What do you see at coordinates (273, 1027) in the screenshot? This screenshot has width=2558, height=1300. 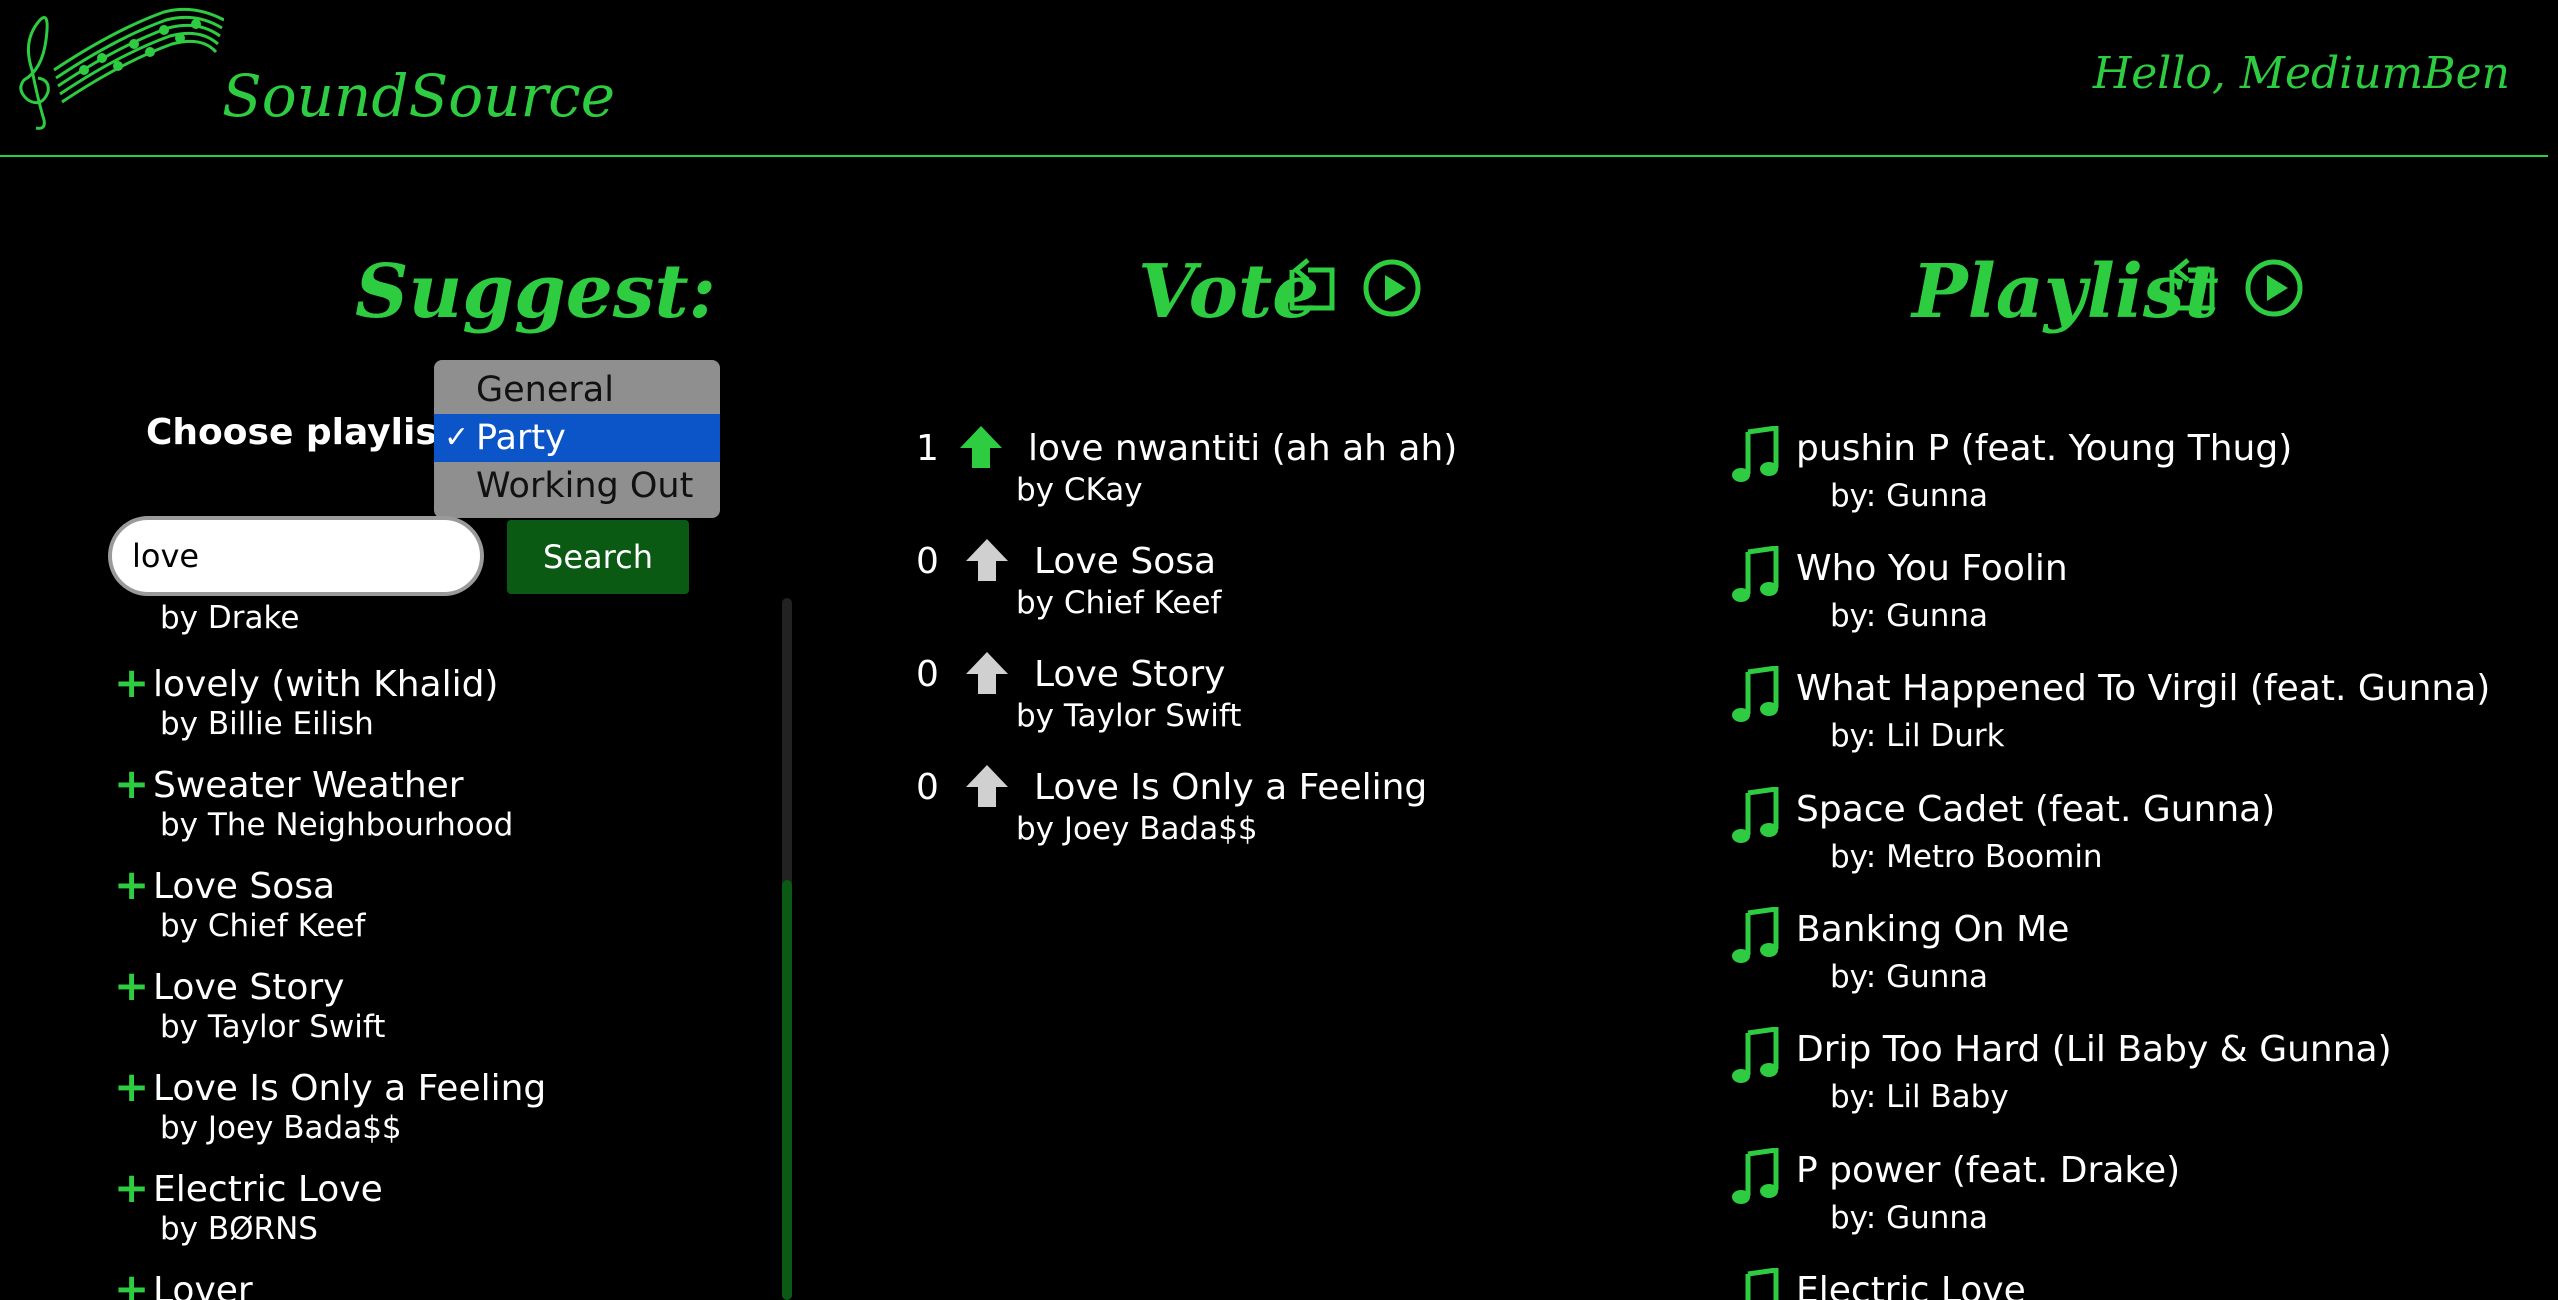 I see `result-artist: by Taylor Swift` at bounding box center [273, 1027].